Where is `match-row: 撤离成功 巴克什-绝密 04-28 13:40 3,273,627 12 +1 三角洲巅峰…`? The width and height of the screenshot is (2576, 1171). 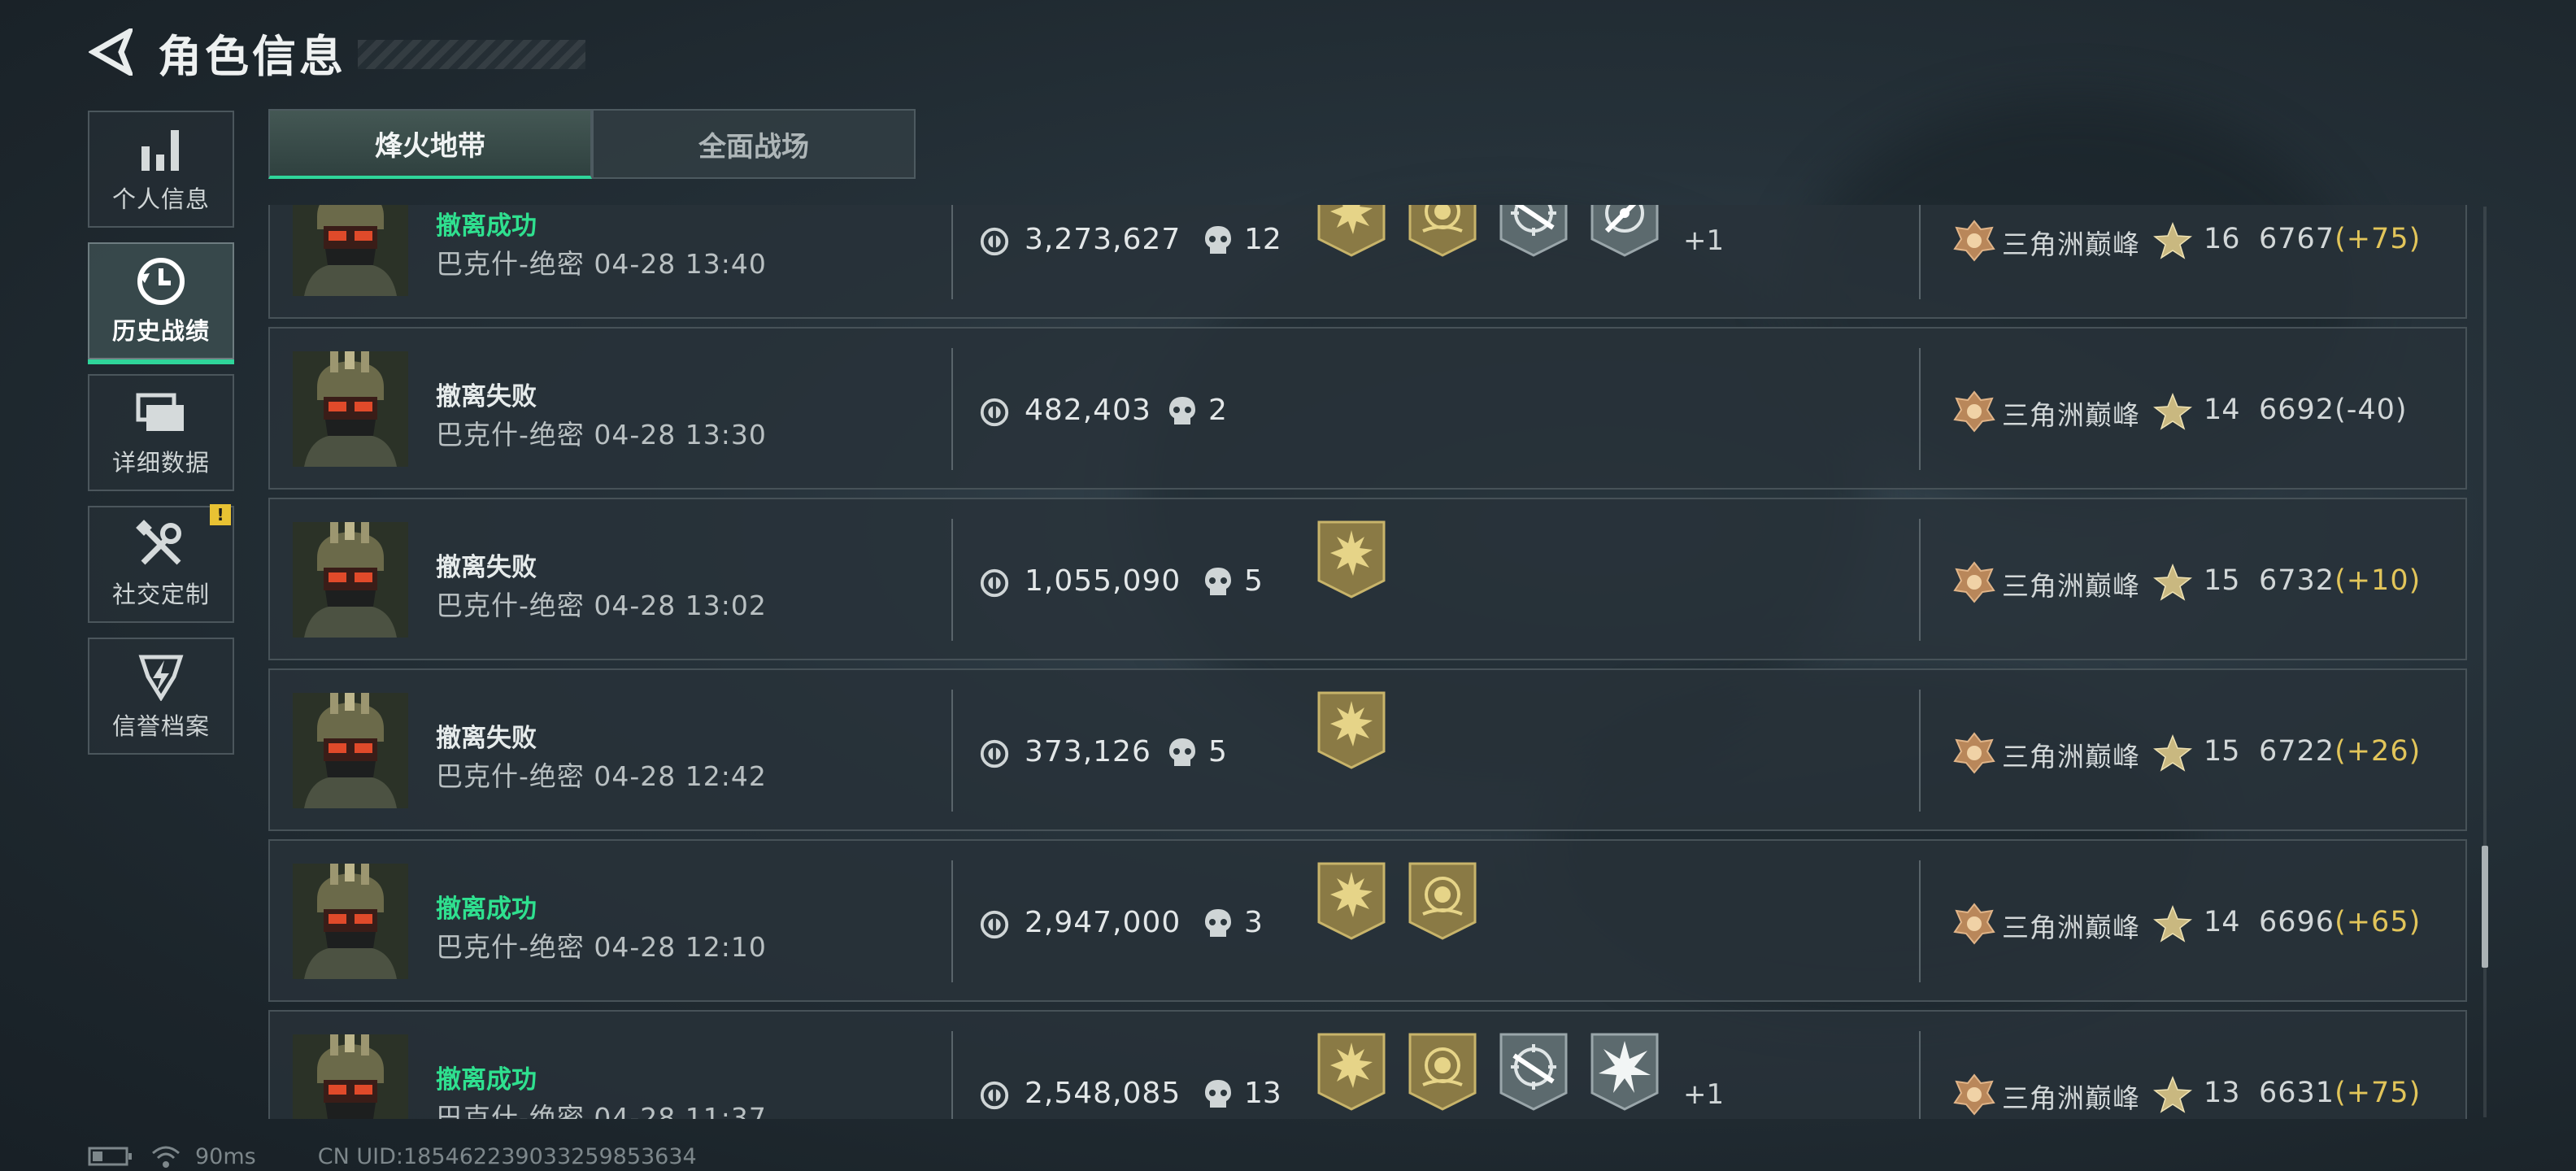
match-row: 撤离成功 巴克什-绝密 04-28 13:40 3,273,627 12 +1 三角洲巅峰… is located at coordinates (1368, 262).